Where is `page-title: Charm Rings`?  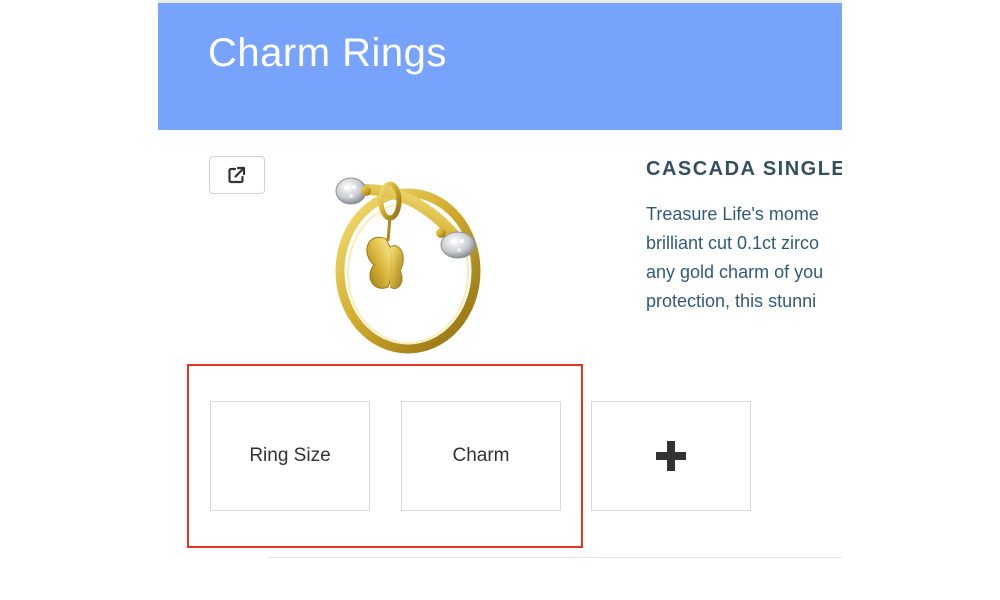 page-title: Charm Rings is located at coordinates (327, 53).